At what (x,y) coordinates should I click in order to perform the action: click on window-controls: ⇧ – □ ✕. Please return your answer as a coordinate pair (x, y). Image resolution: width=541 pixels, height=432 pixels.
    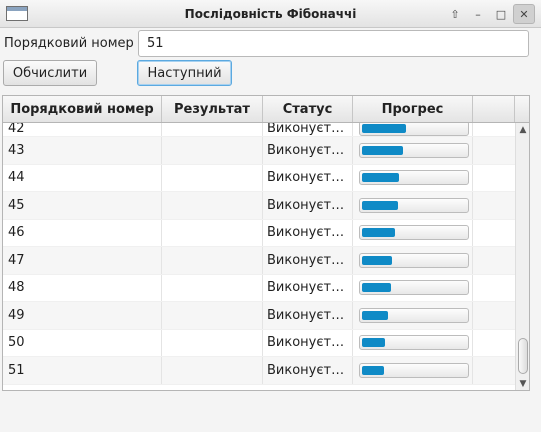
    Looking at the image, I should click on (489, 14).